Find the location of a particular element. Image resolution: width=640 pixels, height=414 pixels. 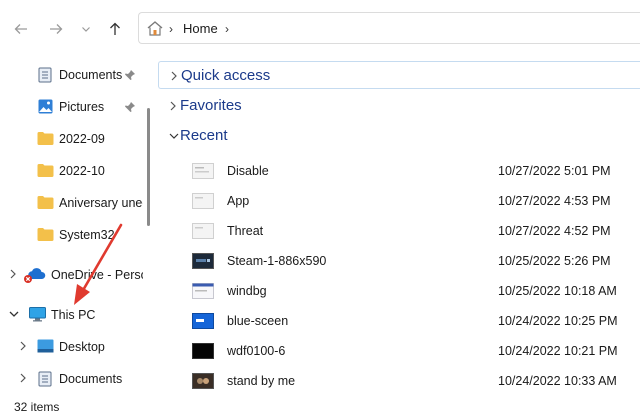

sidebar-item-desktop: Desktop is located at coordinates (71, 347).